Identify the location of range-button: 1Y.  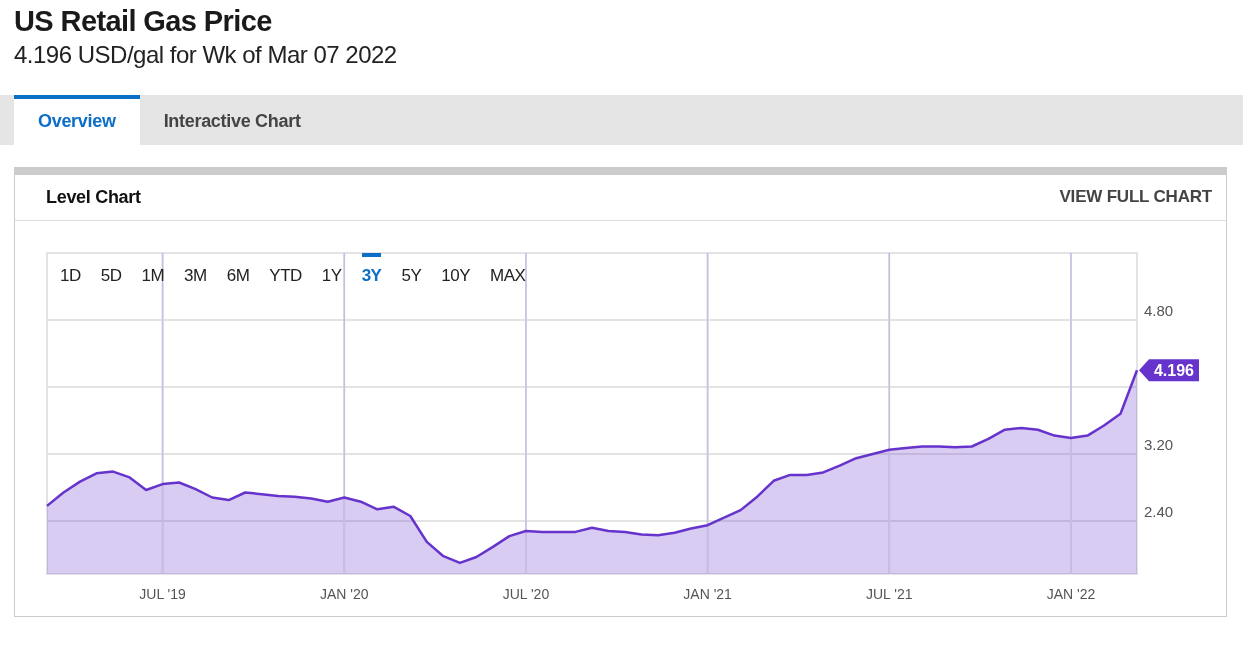
(331, 275).